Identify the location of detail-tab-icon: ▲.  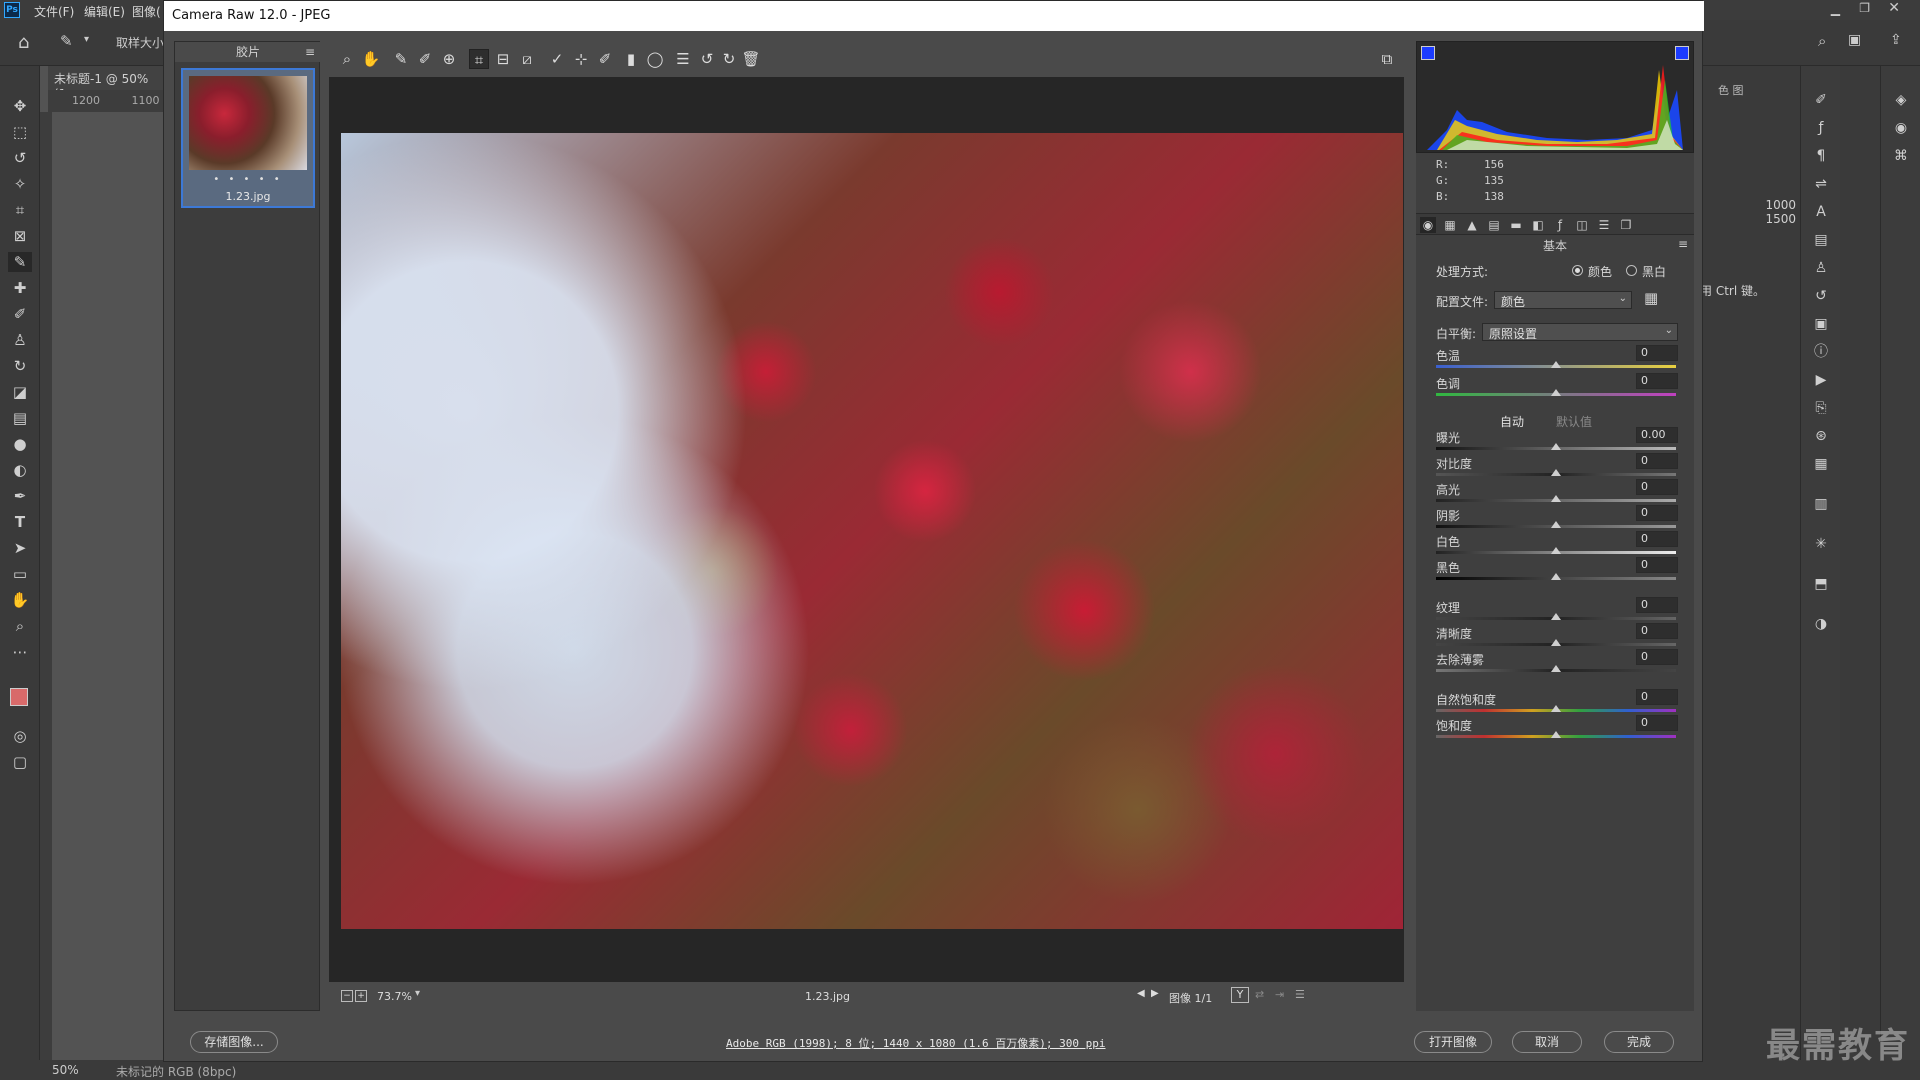
(1472, 225).